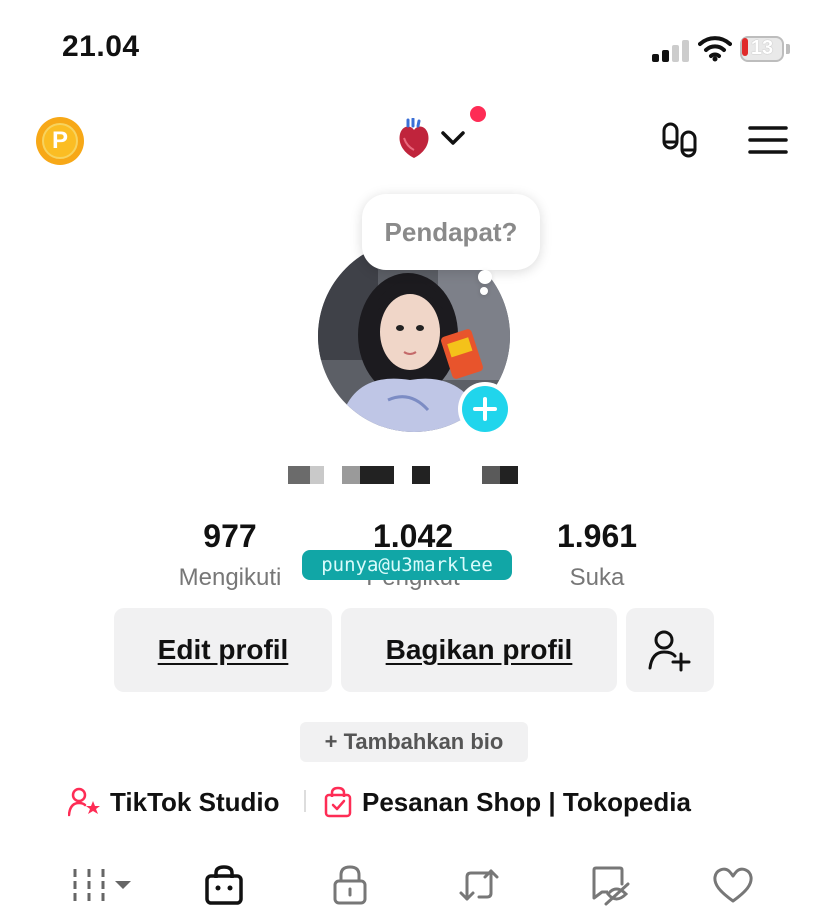  I want to click on tab-videos-grid, so click(100, 885).